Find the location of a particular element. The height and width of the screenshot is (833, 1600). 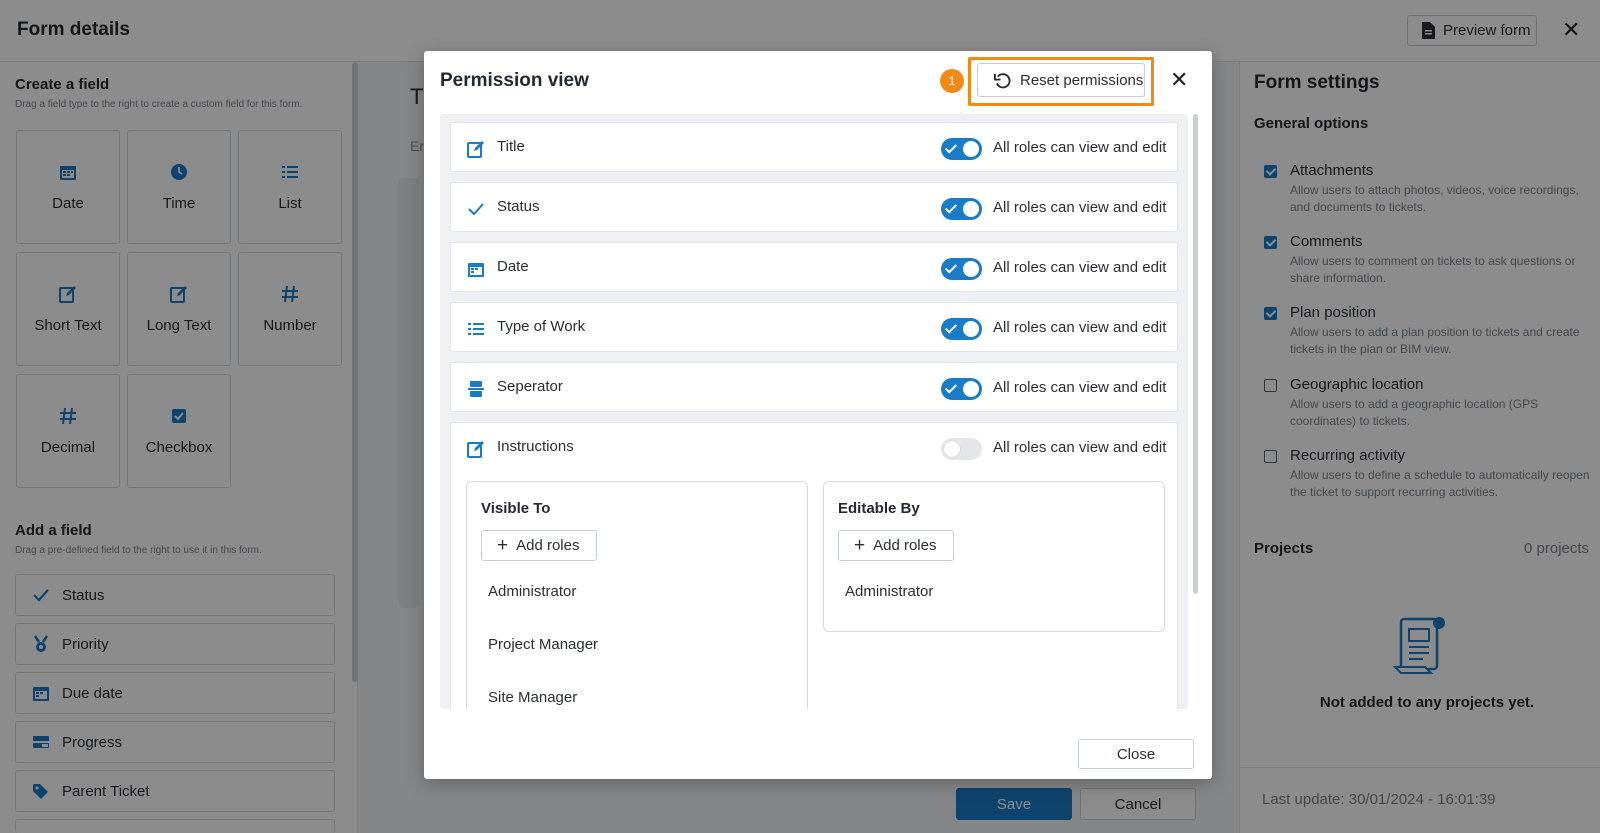

separator-icon is located at coordinates (476, 389).